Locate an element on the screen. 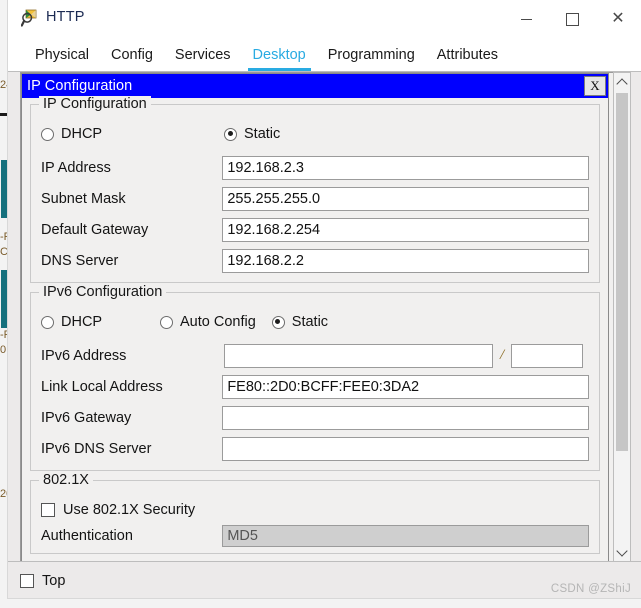 Image resolution: width=641 pixels, height=608 pixels. window-footer: Top CSDN @ZShiJ is located at coordinates (324, 579).